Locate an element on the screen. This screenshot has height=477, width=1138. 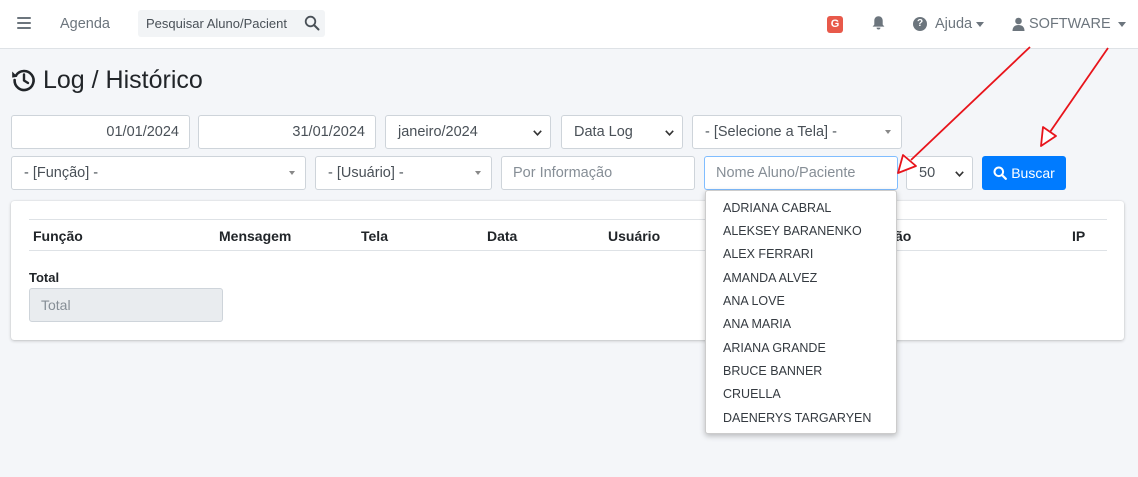
month-select: janeiro/2024 is located at coordinates (468, 132).